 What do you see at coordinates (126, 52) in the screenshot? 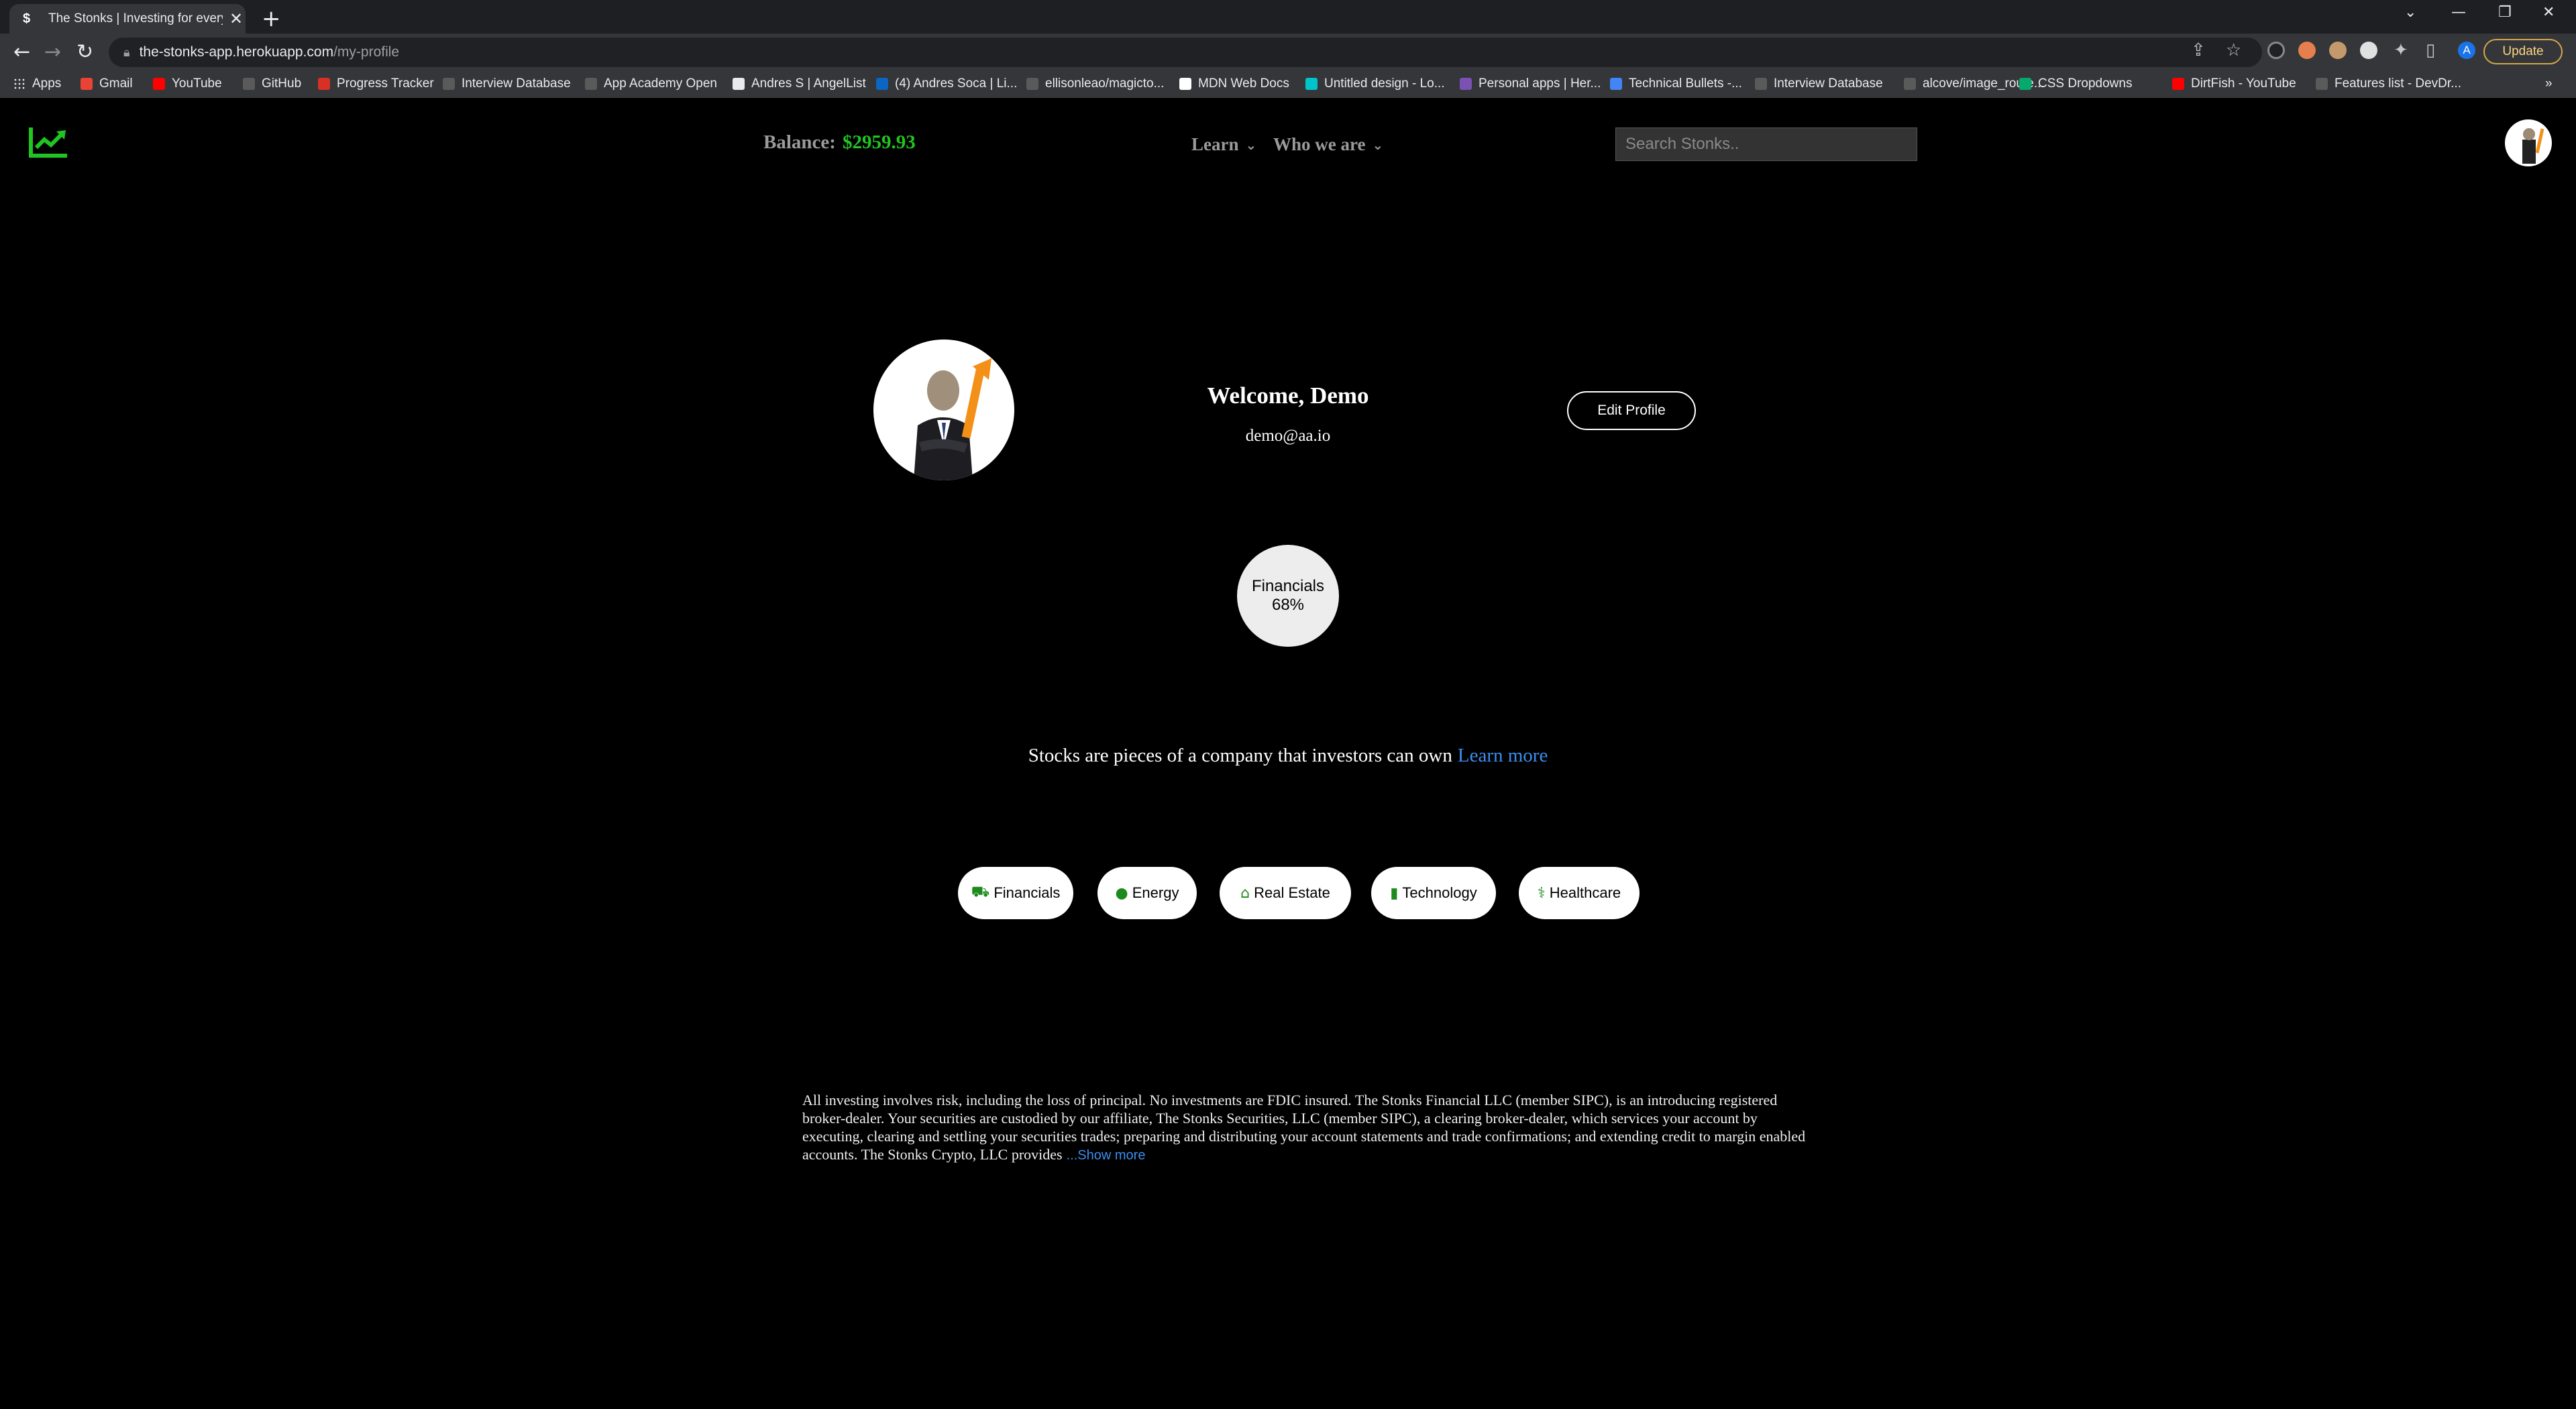
I see `lock-icon: 🔒︎` at bounding box center [126, 52].